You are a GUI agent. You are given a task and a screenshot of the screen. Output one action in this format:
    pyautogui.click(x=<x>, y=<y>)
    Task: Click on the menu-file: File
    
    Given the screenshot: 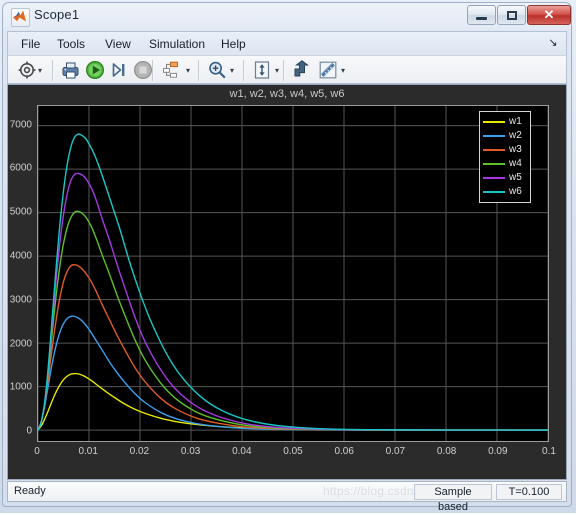 What is the action you would take?
    pyautogui.click(x=30, y=44)
    